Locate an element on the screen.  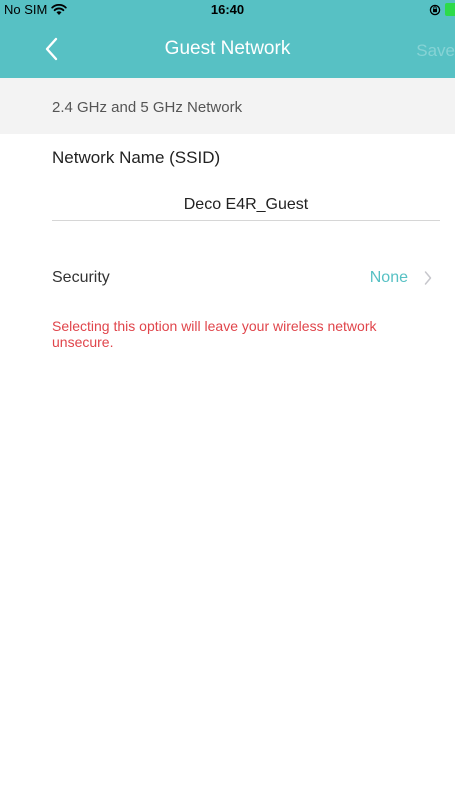
header-background: No SIM 16:40 Guest Network Save is located at coordinates (227, 39).